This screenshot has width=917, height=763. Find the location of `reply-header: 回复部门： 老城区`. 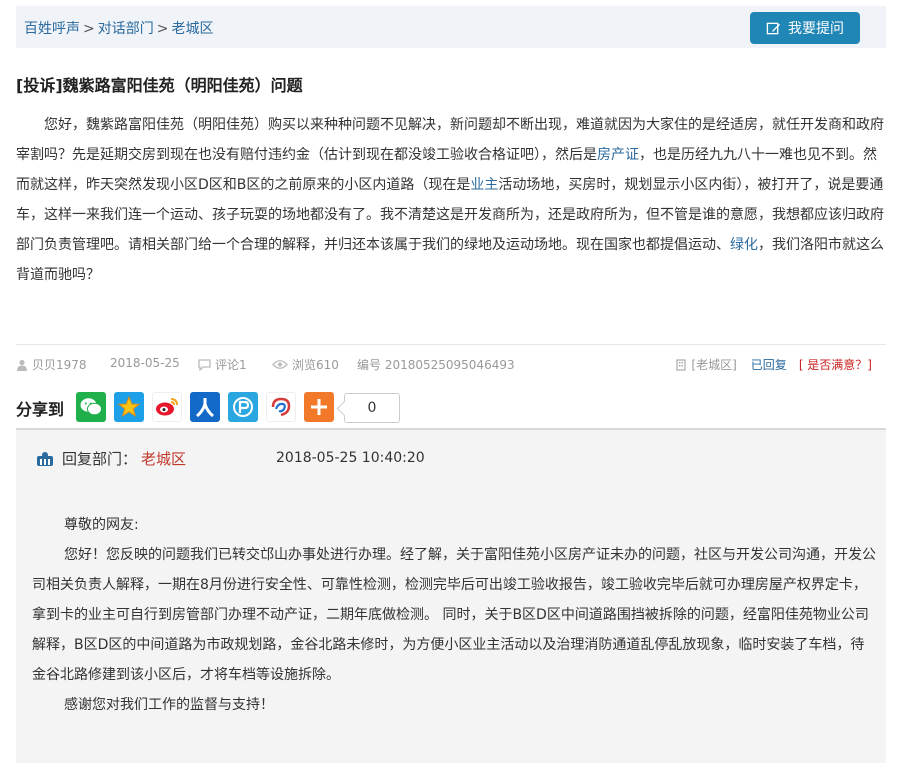

reply-header: 回复部门： 老城区 is located at coordinates (111, 458).